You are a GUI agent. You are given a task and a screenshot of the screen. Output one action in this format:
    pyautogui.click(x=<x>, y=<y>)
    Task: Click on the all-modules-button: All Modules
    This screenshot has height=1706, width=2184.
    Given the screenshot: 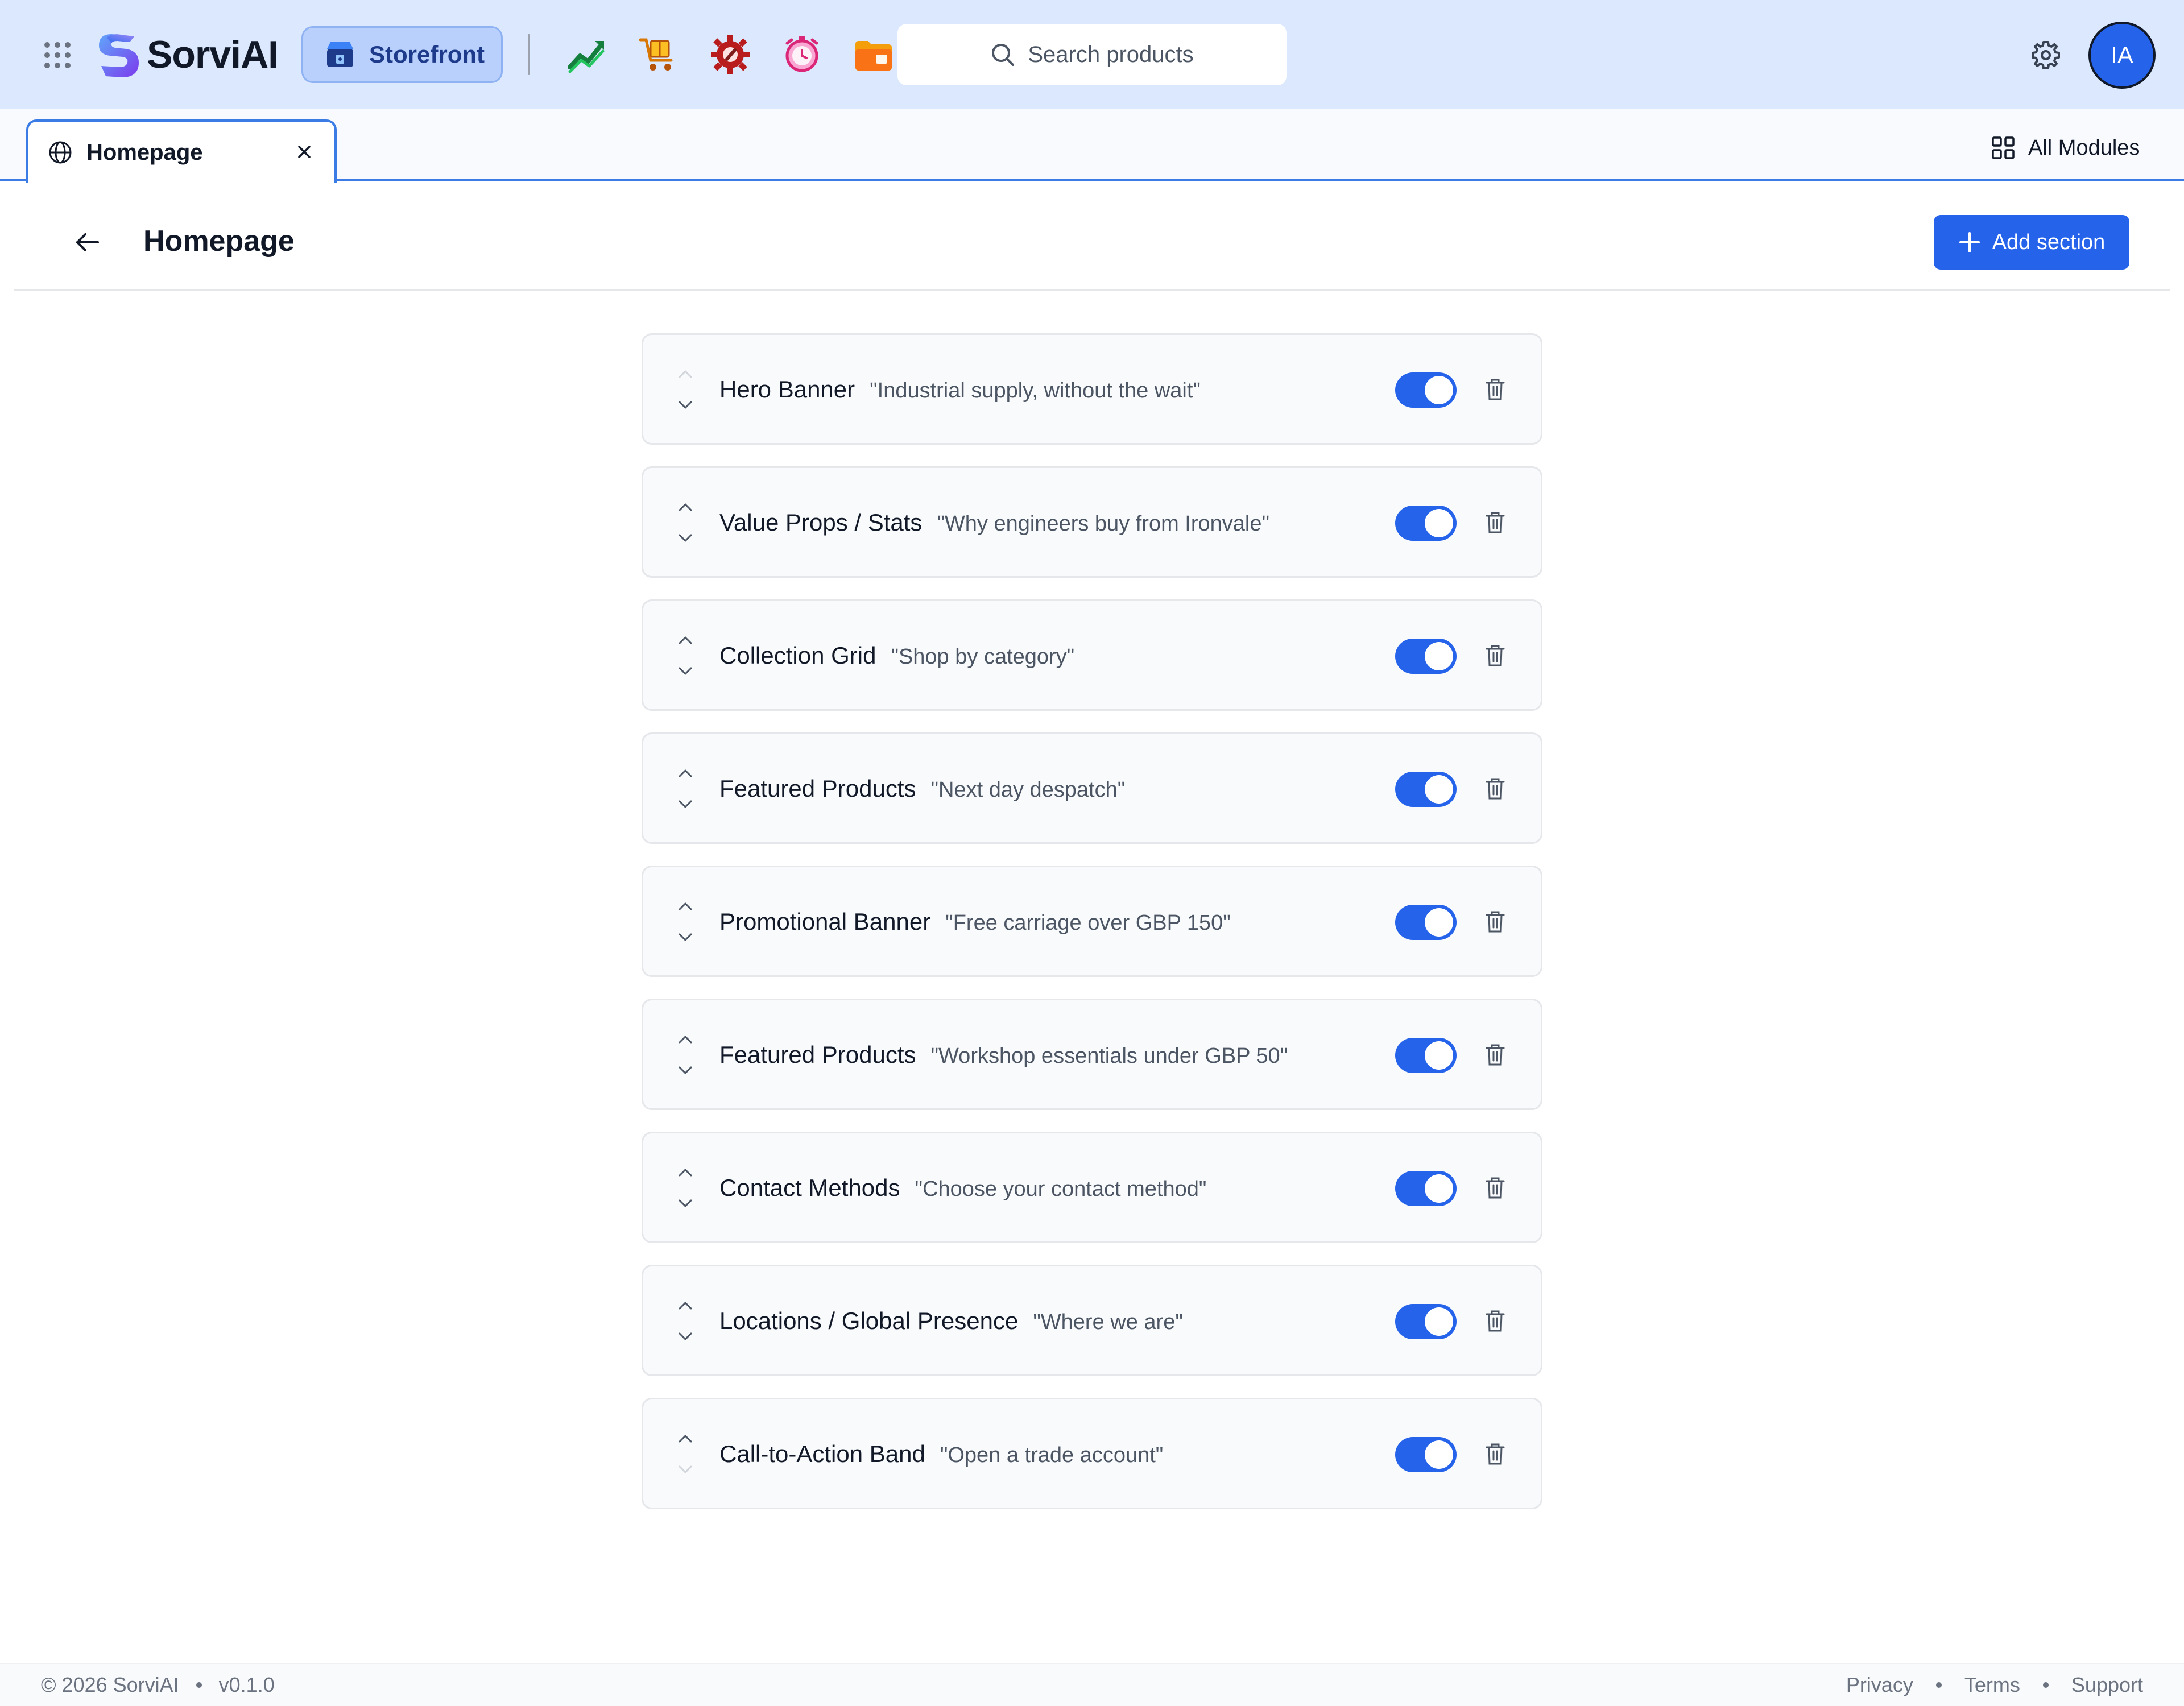 What is the action you would take?
    pyautogui.click(x=2065, y=148)
    